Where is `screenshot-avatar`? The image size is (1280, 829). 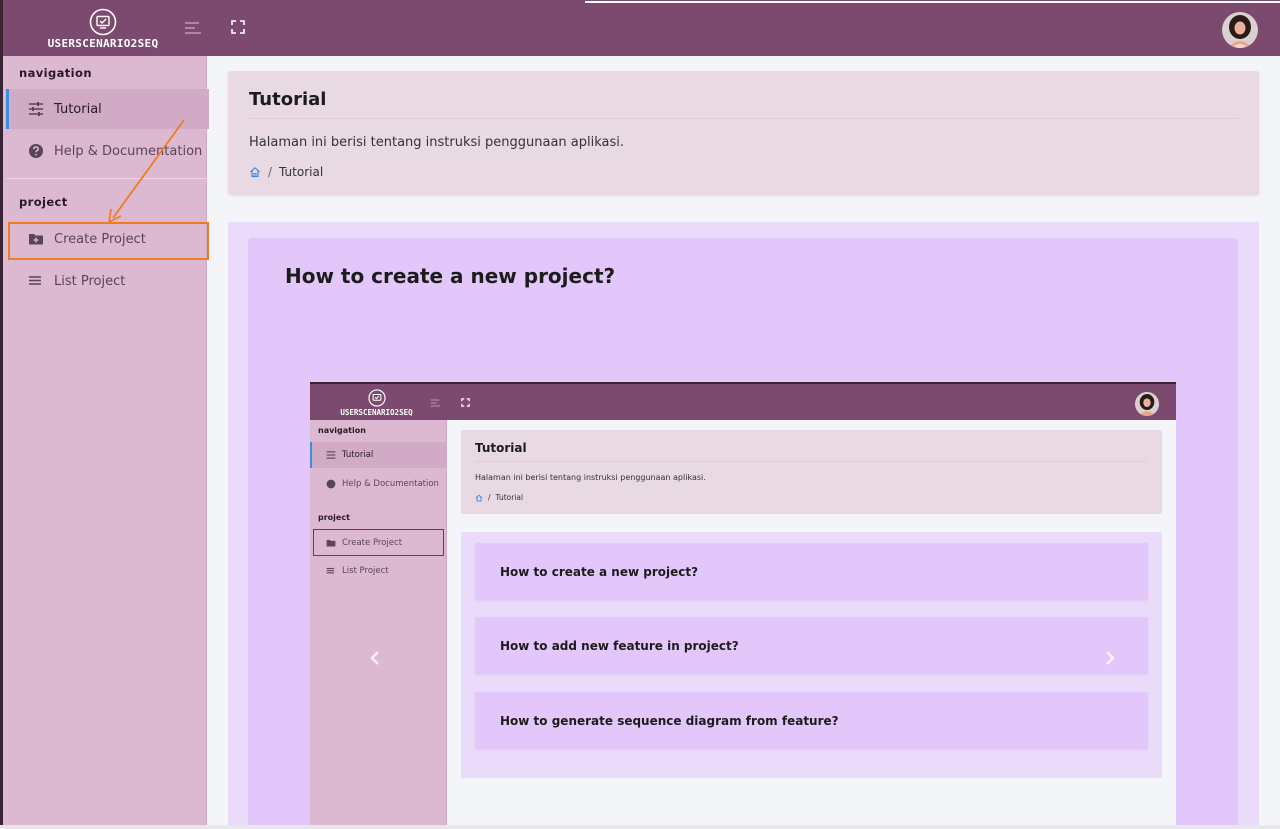
screenshot-avatar is located at coordinates (1147, 404).